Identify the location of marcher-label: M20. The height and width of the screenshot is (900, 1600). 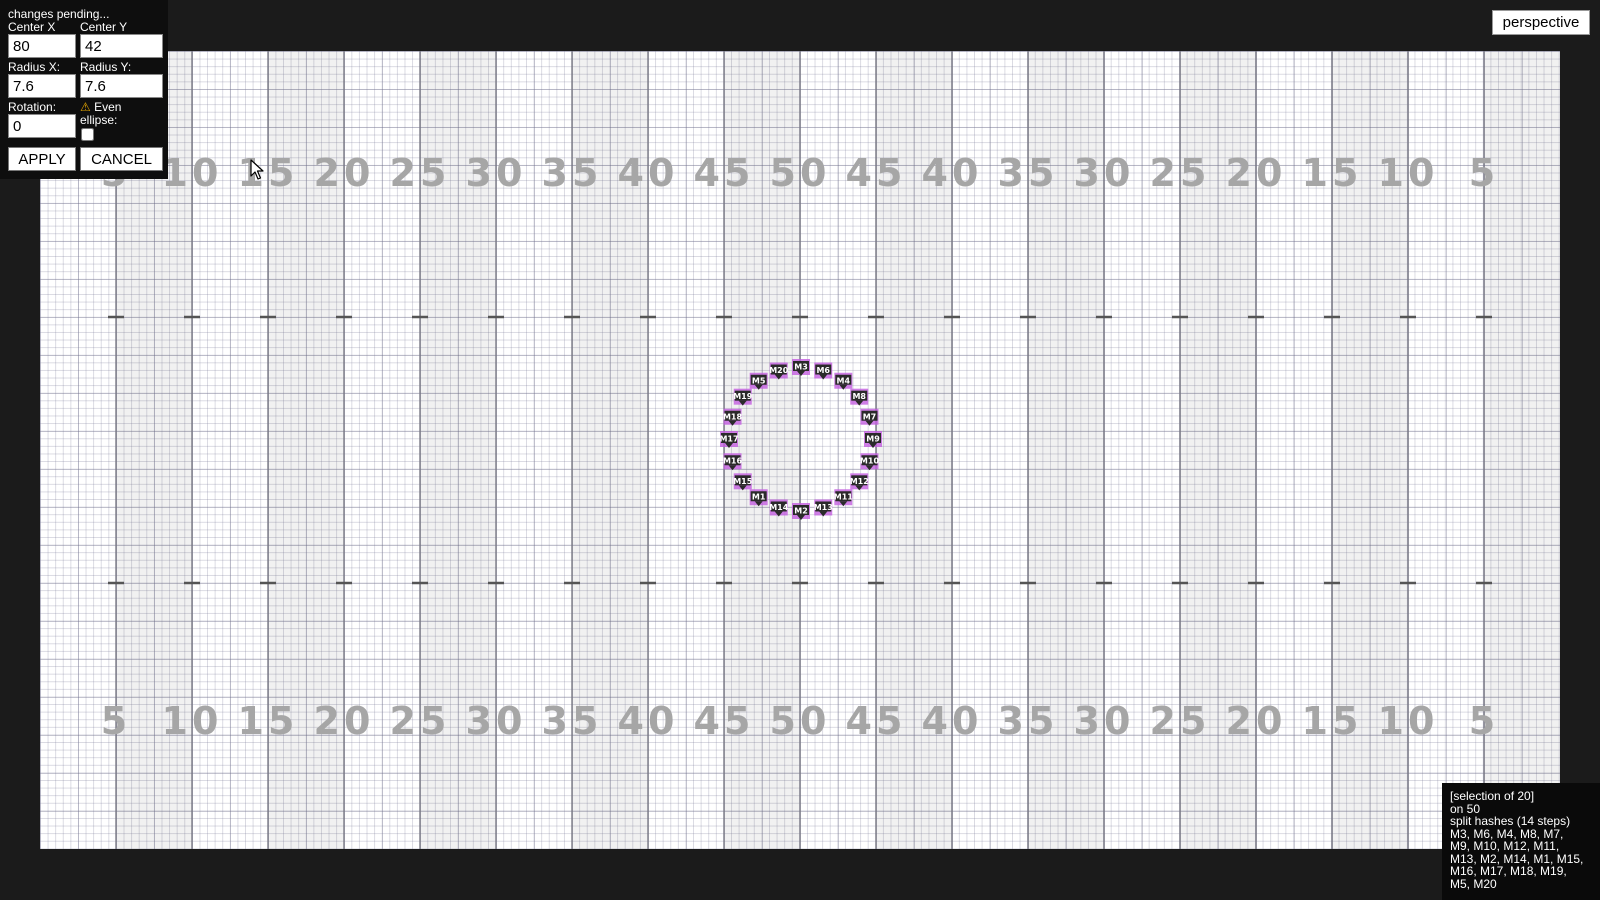
(779, 370).